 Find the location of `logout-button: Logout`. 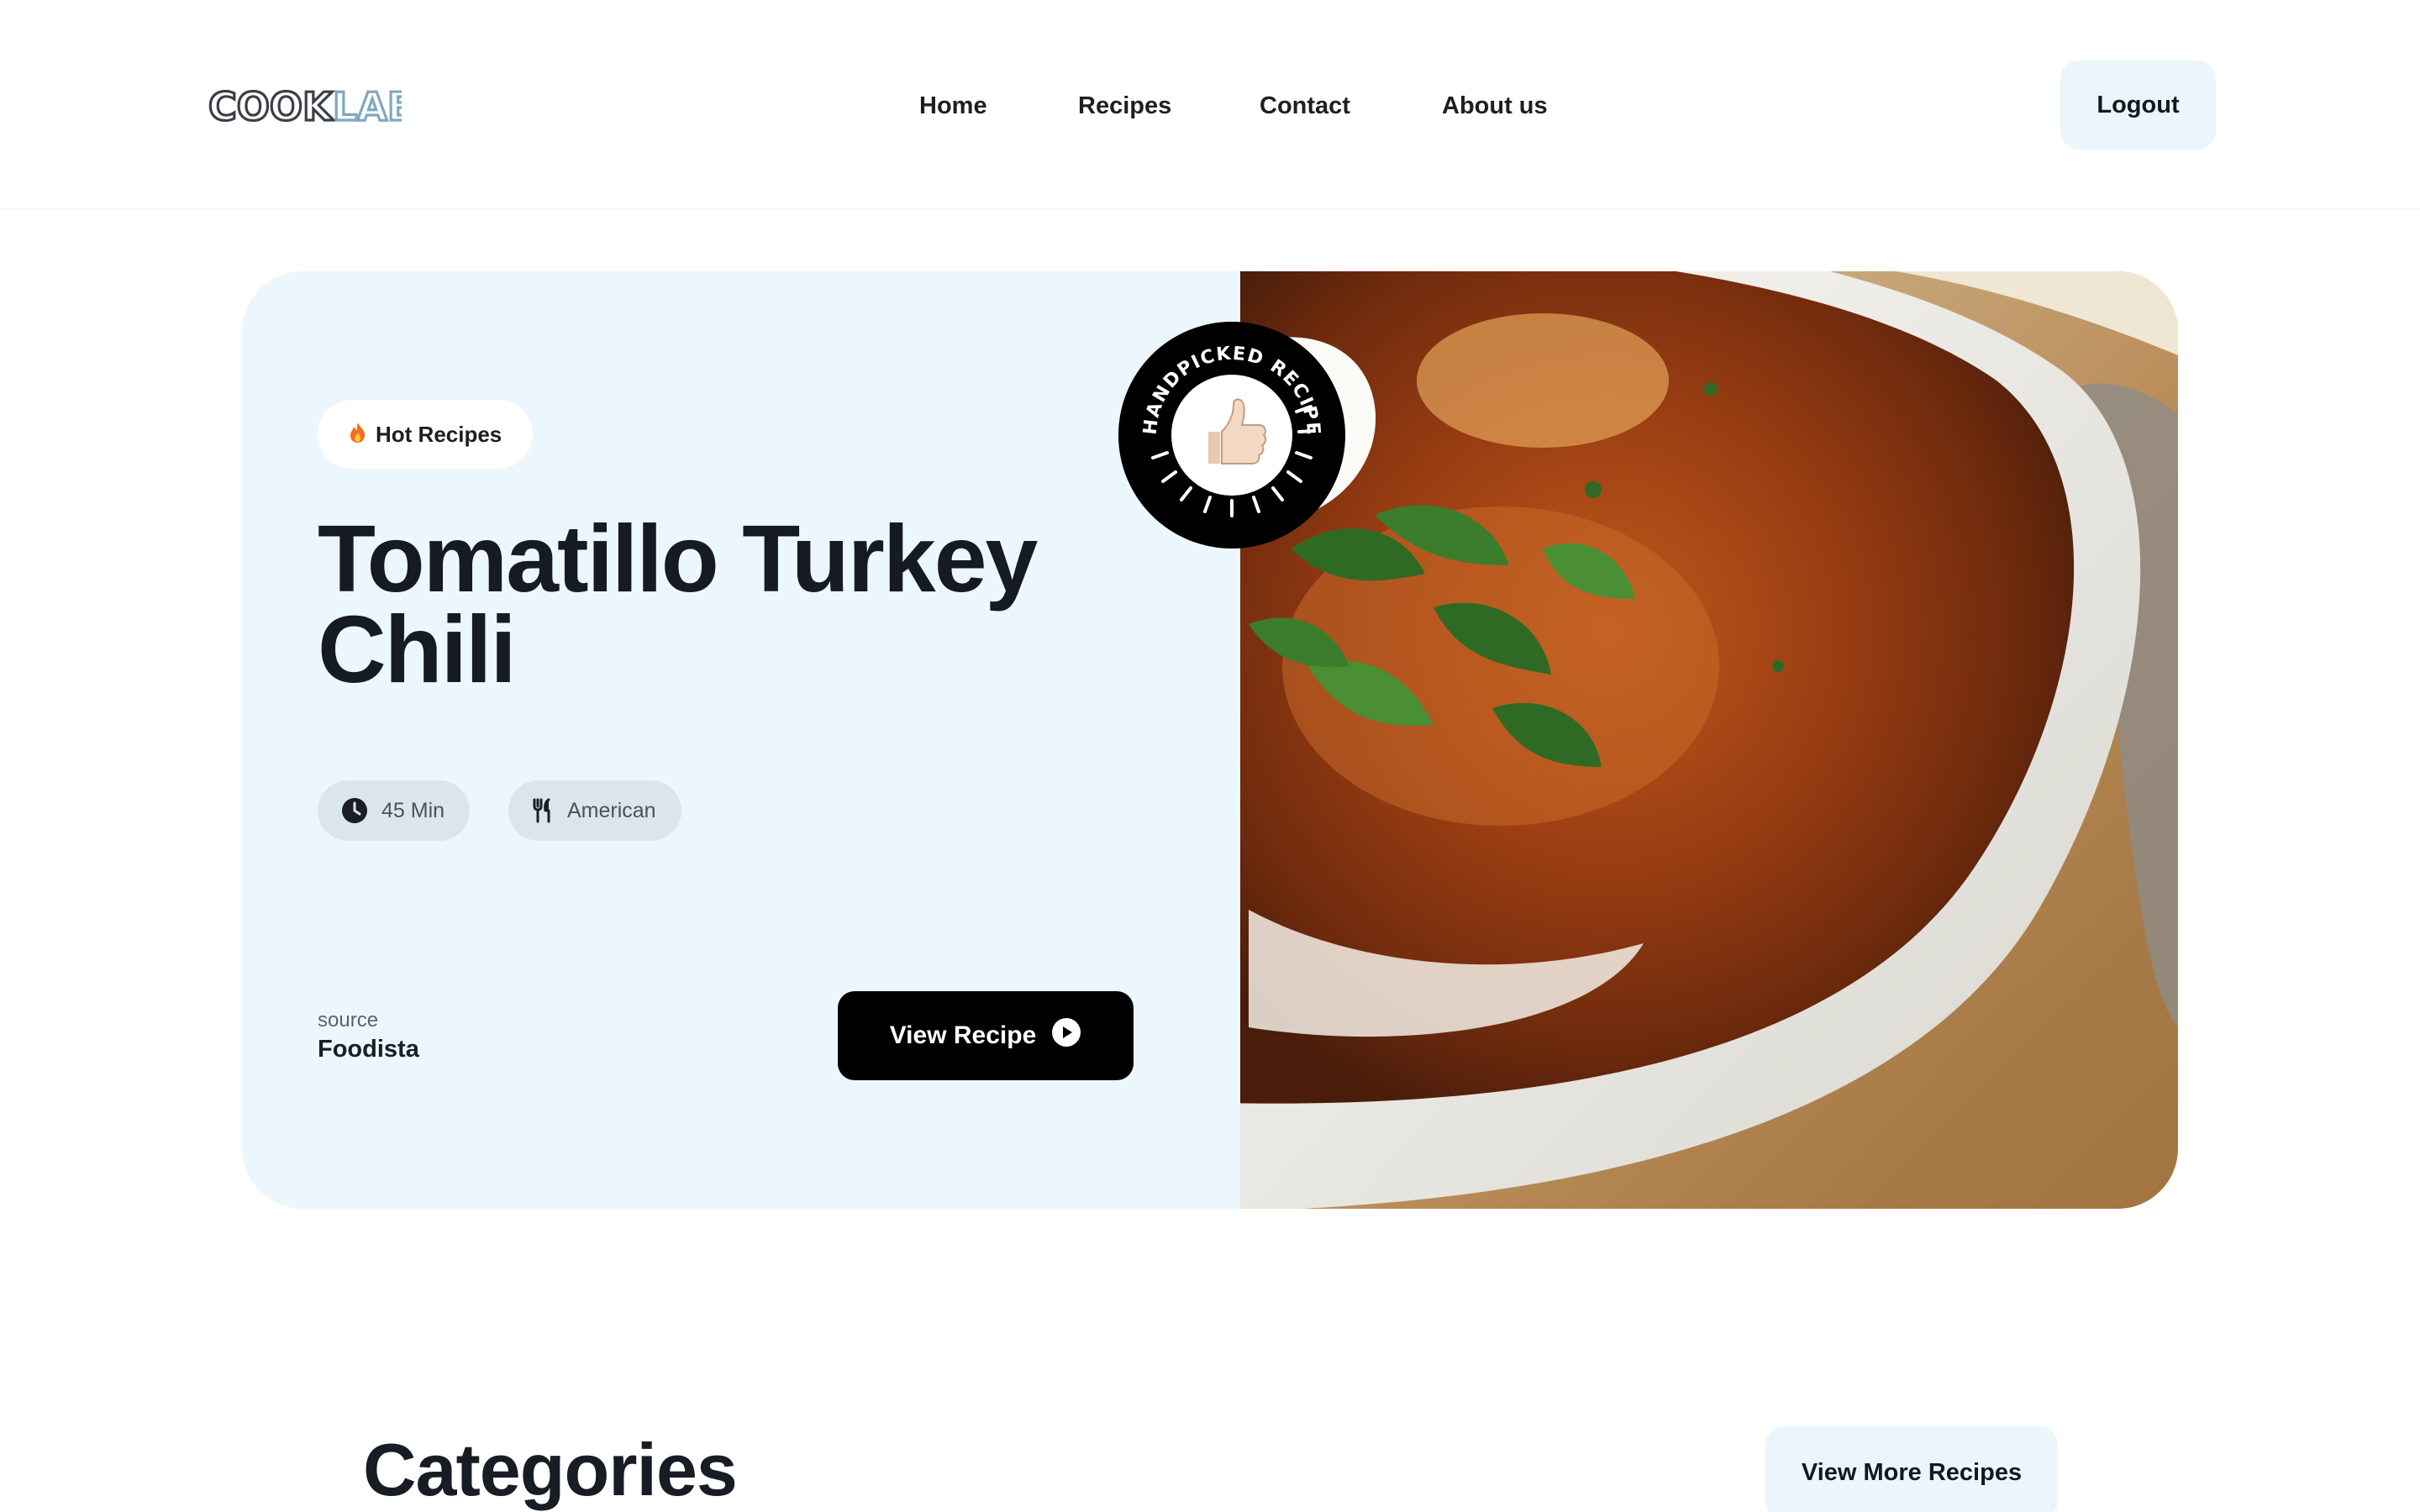

logout-button: Logout is located at coordinates (2138, 105).